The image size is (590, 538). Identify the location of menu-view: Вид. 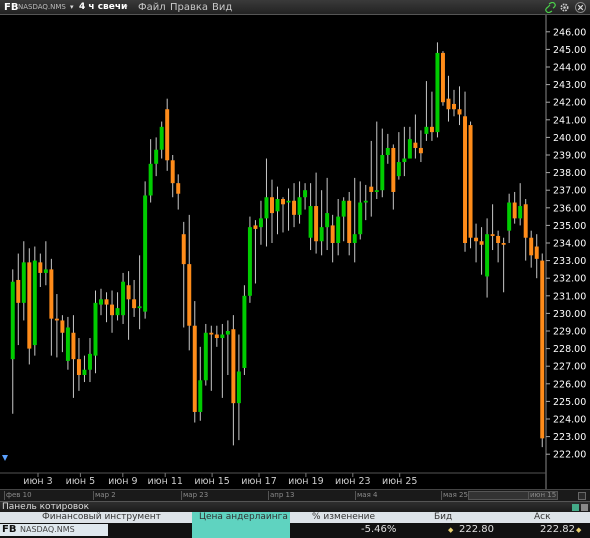
(222, 7).